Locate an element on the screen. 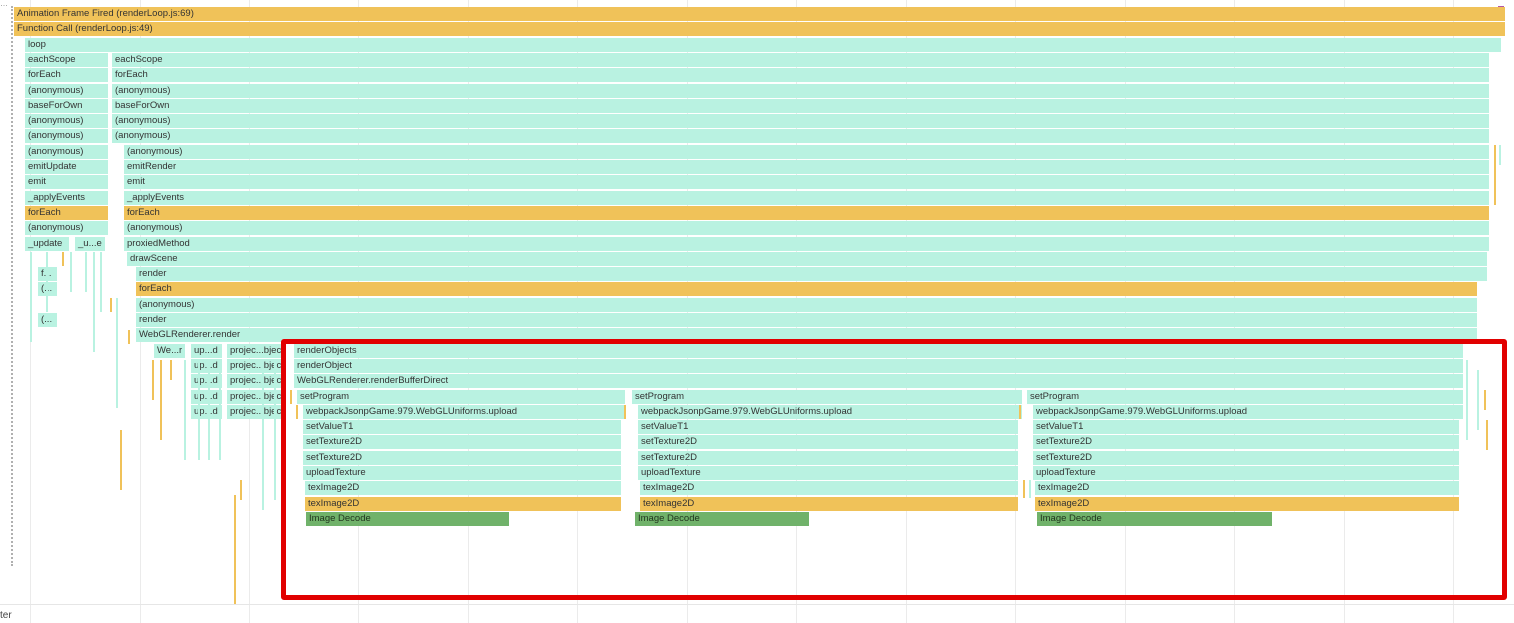  loop: loop is located at coordinates (763, 44).